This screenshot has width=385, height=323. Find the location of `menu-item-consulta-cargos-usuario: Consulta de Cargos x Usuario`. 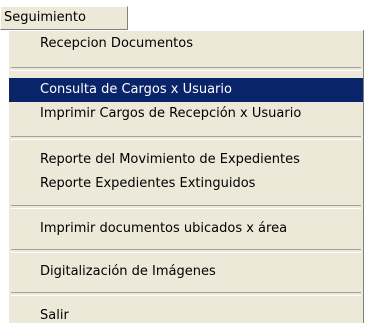

menu-item-consulta-cargos-usuario: Consulta de Cargos x Usuario is located at coordinates (186, 90).